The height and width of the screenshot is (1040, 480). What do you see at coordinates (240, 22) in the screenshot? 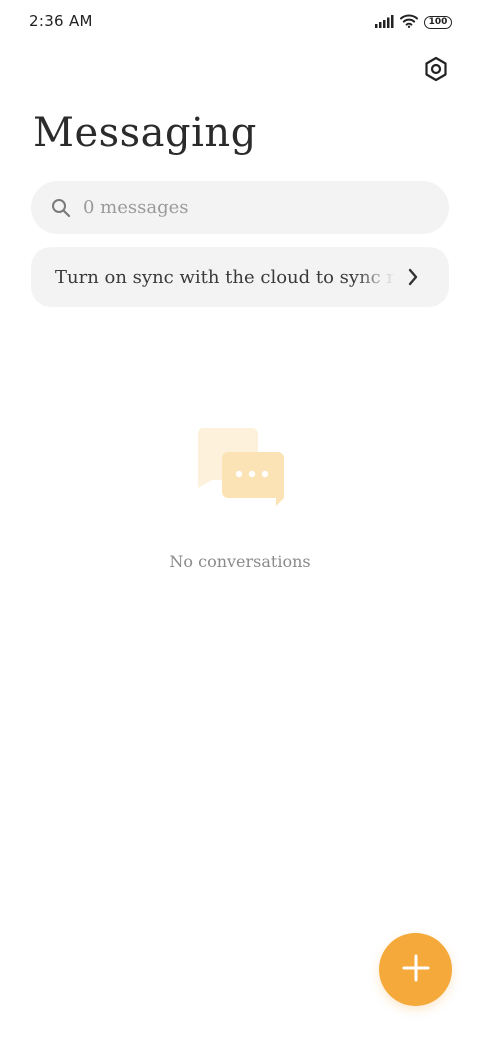
I see `status-bar: 2:36 AM 100` at bounding box center [240, 22].